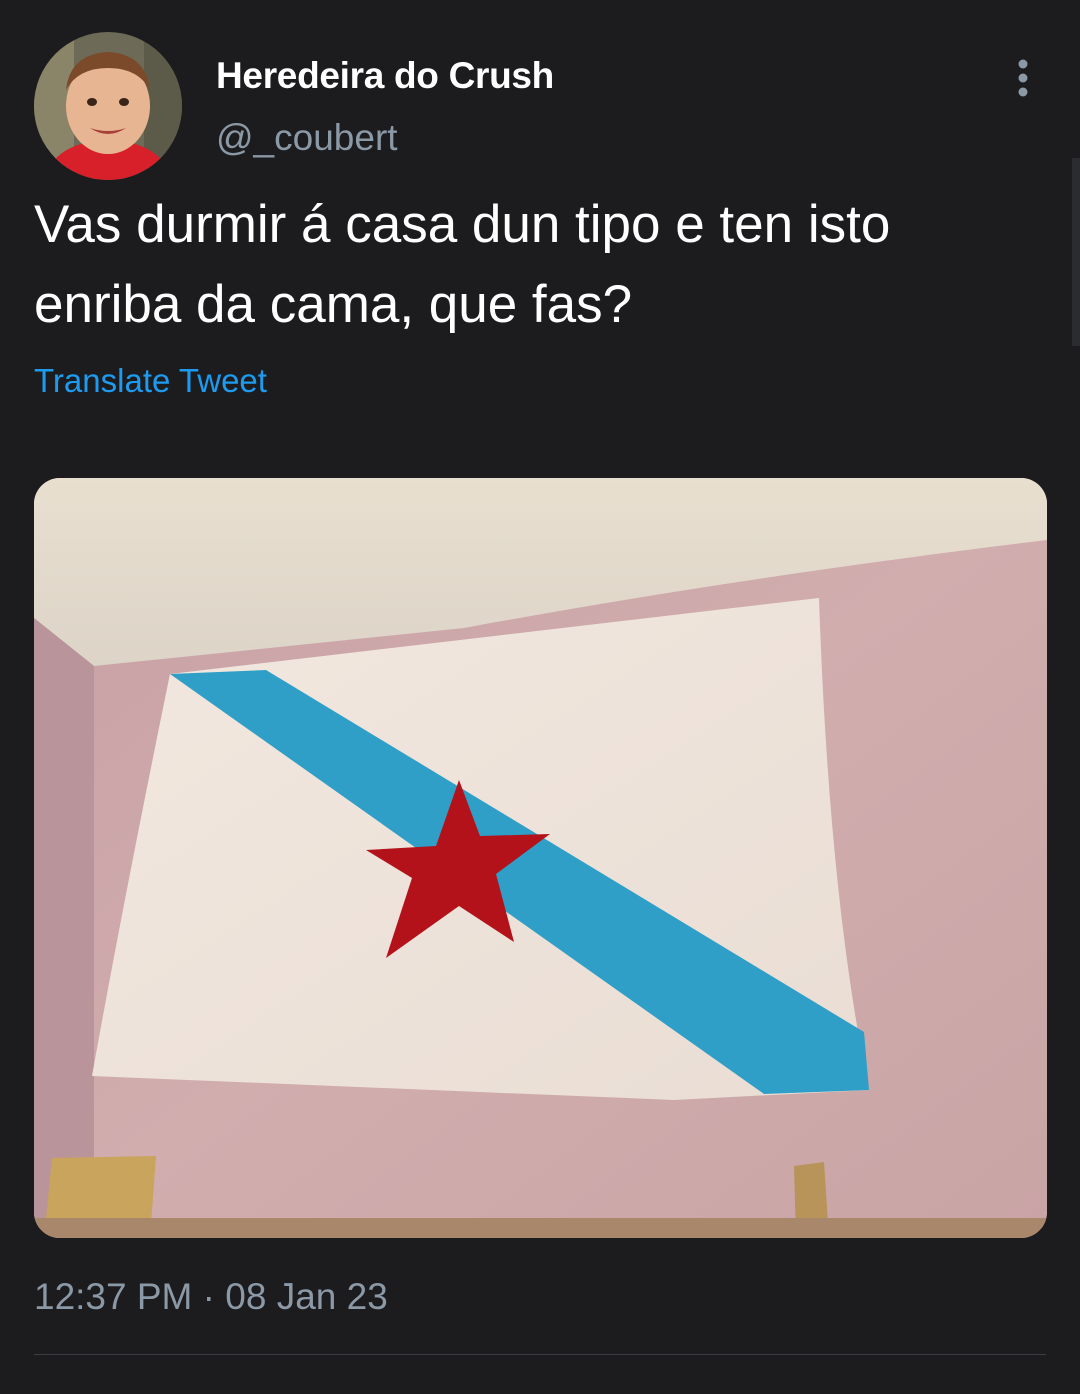 This screenshot has height=1394, width=1080. What do you see at coordinates (385, 76) in the screenshot?
I see `display-name: Heredeira do Crush` at bounding box center [385, 76].